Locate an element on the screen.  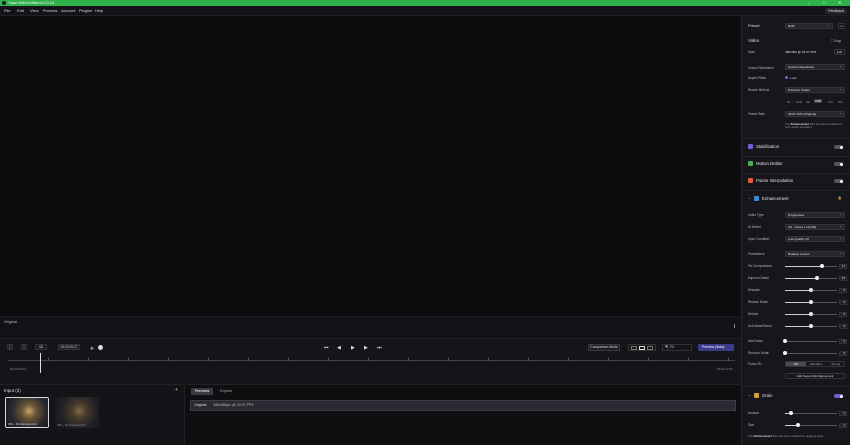
grain-toggle is located at coordinates (838, 396).